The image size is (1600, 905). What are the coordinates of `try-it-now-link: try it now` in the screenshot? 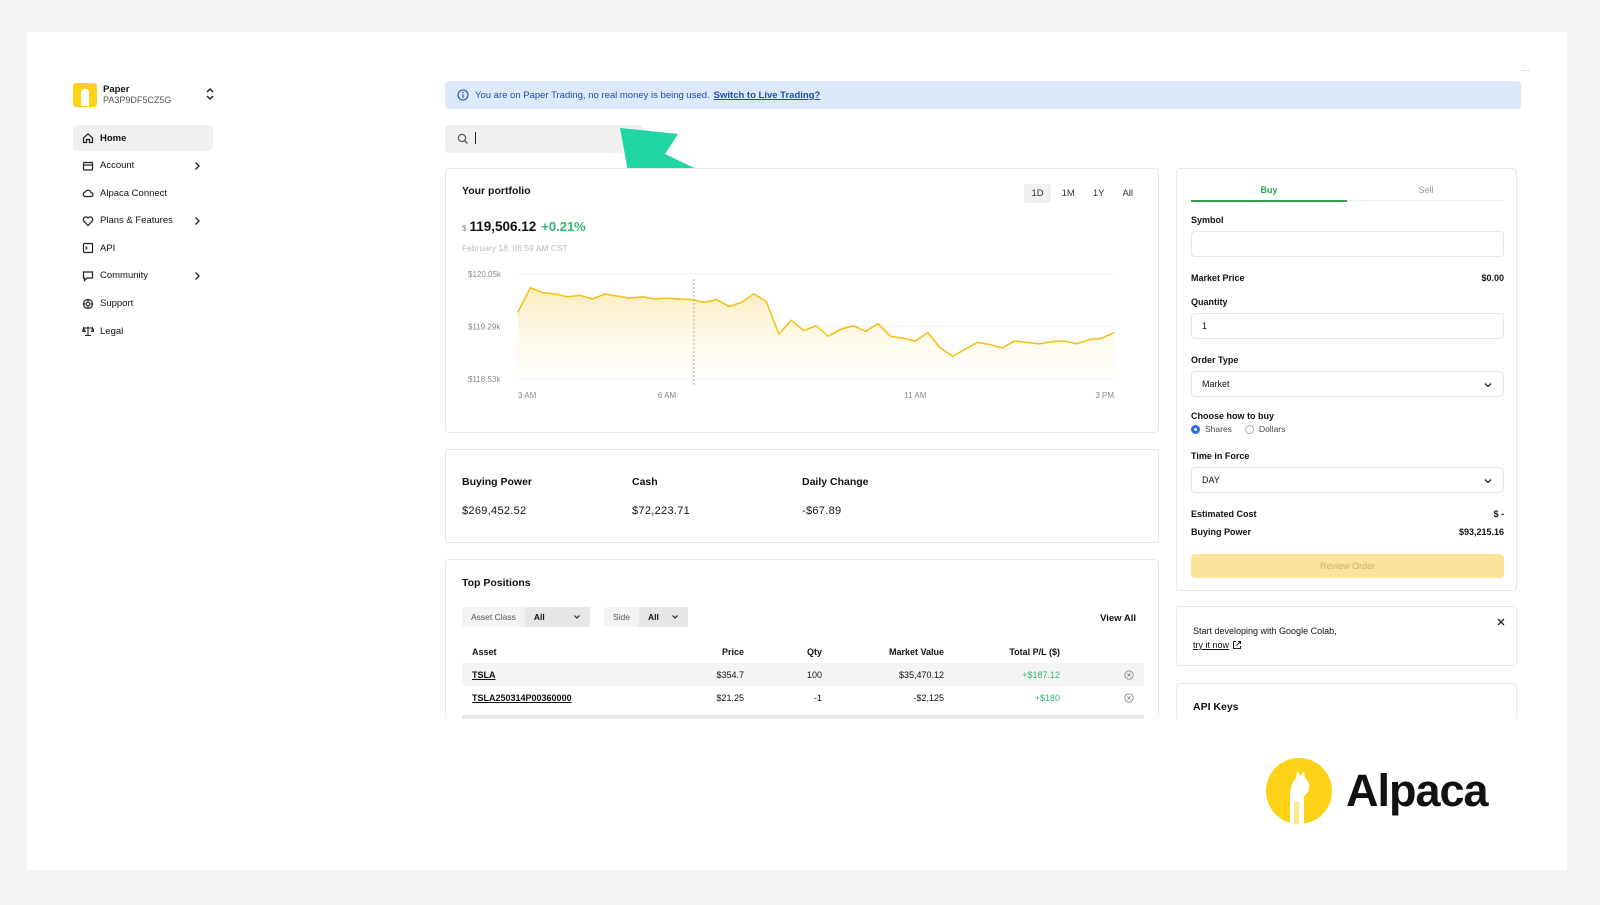 It's located at (1217, 645).